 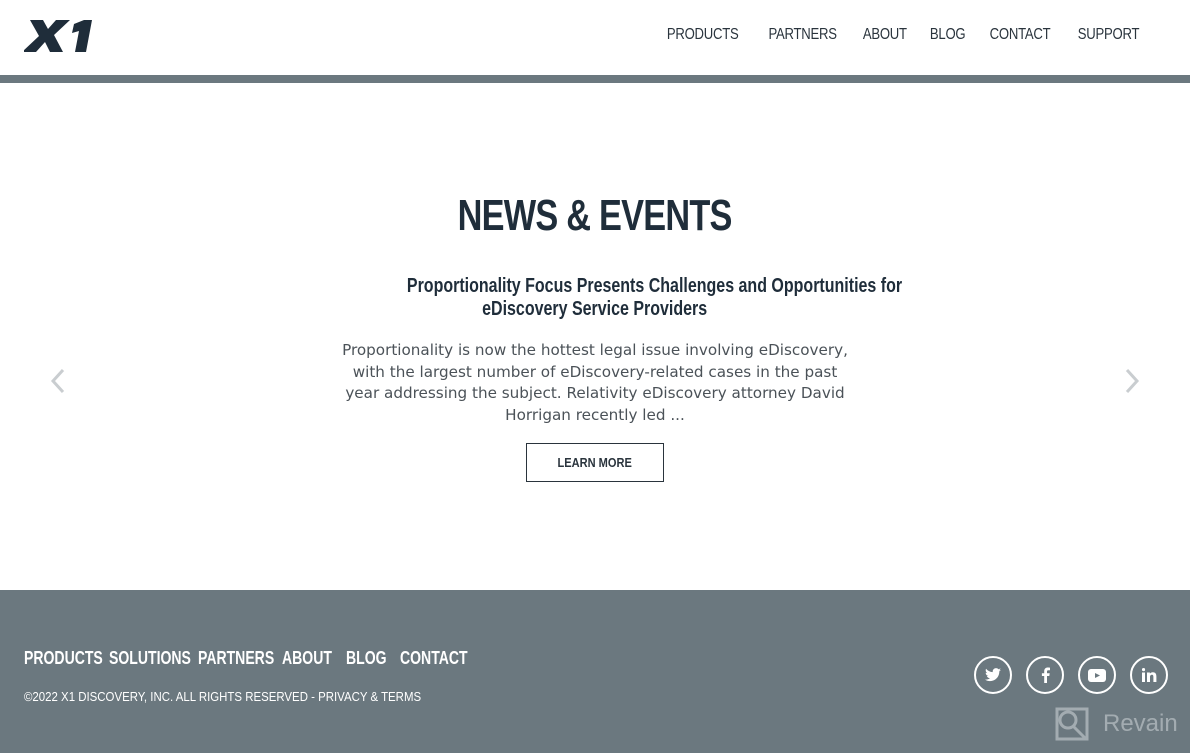 I want to click on nav-products: PRODUCTS, so click(x=703, y=35).